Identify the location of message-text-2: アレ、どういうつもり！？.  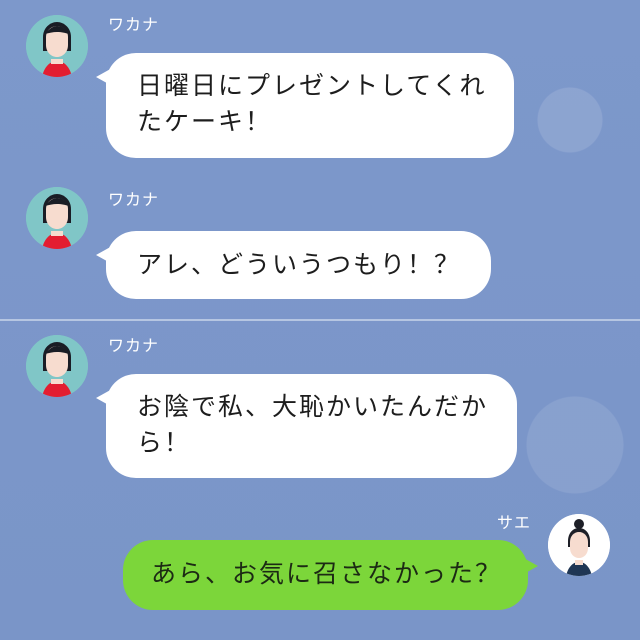
(299, 264).